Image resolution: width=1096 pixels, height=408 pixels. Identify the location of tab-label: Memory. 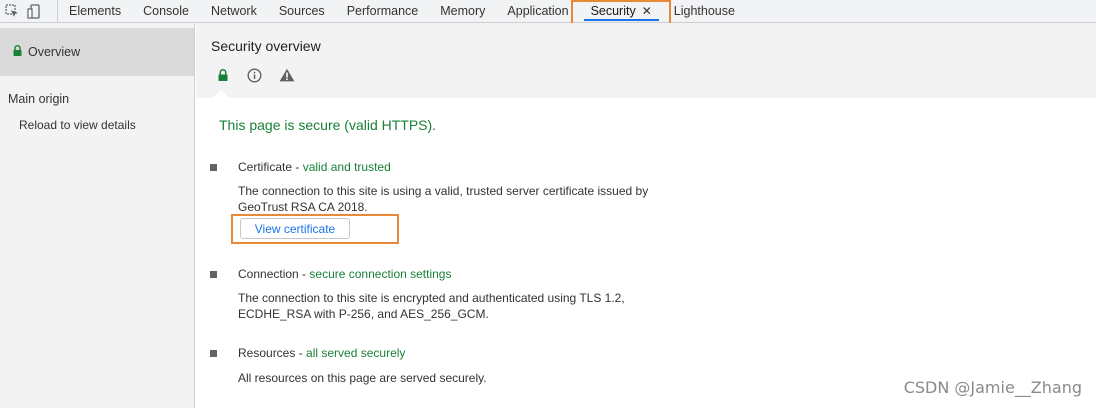
(463, 11).